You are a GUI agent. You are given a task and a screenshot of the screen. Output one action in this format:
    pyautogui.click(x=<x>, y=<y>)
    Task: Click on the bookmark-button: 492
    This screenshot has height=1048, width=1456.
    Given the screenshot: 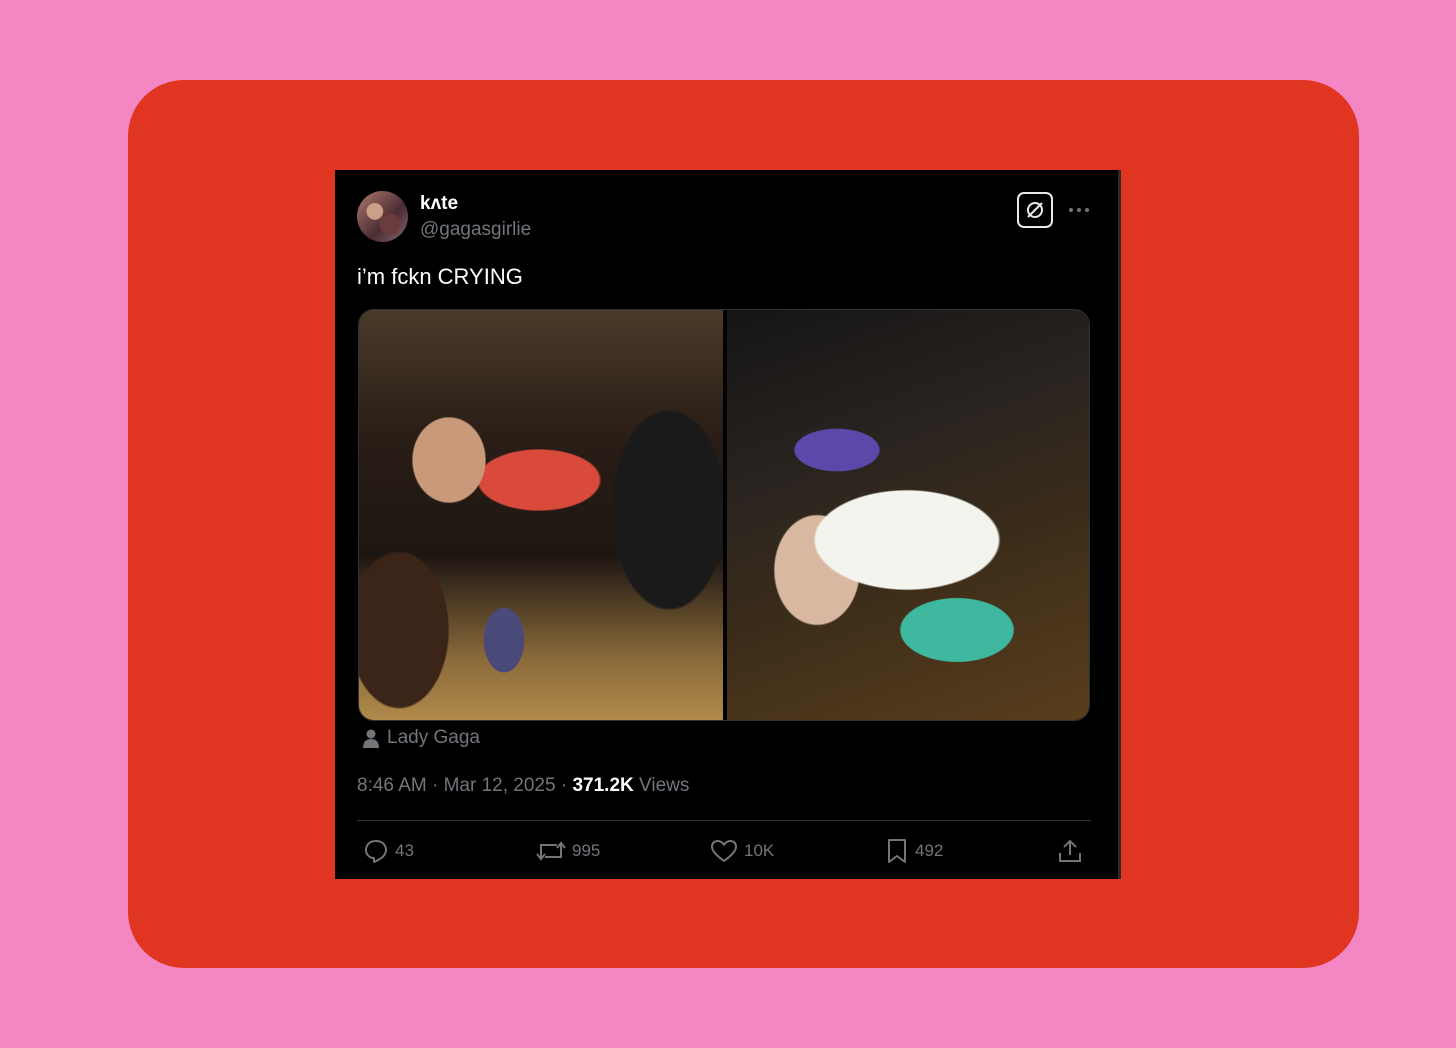 What is the action you would take?
    pyautogui.click(x=914, y=851)
    